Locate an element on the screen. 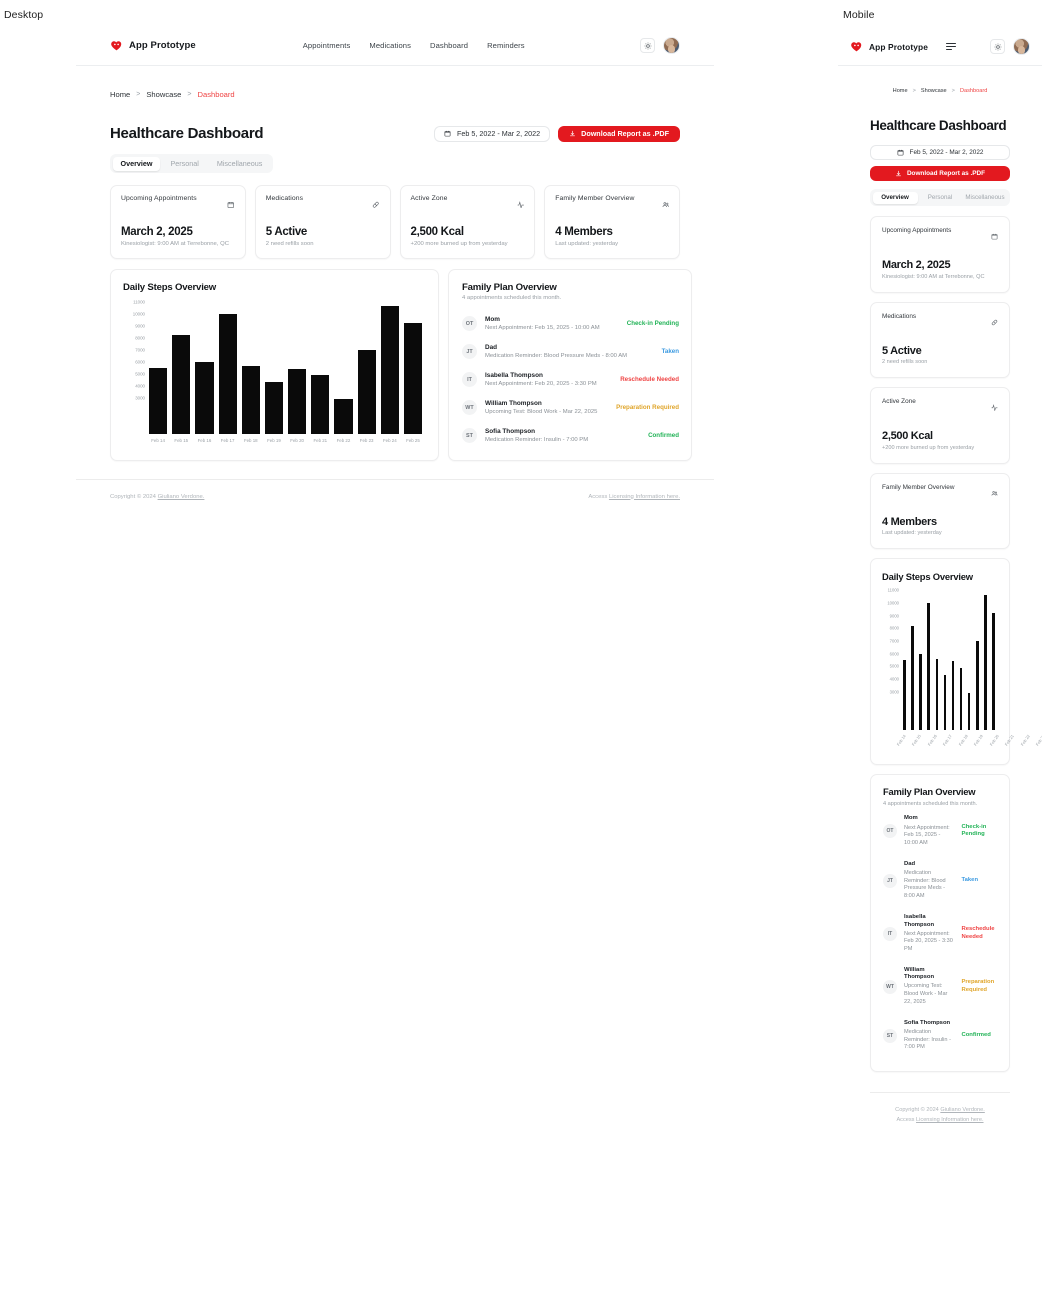 The width and height of the screenshot is (1042, 1311). nav-link-medications: Medications is located at coordinates (390, 45).